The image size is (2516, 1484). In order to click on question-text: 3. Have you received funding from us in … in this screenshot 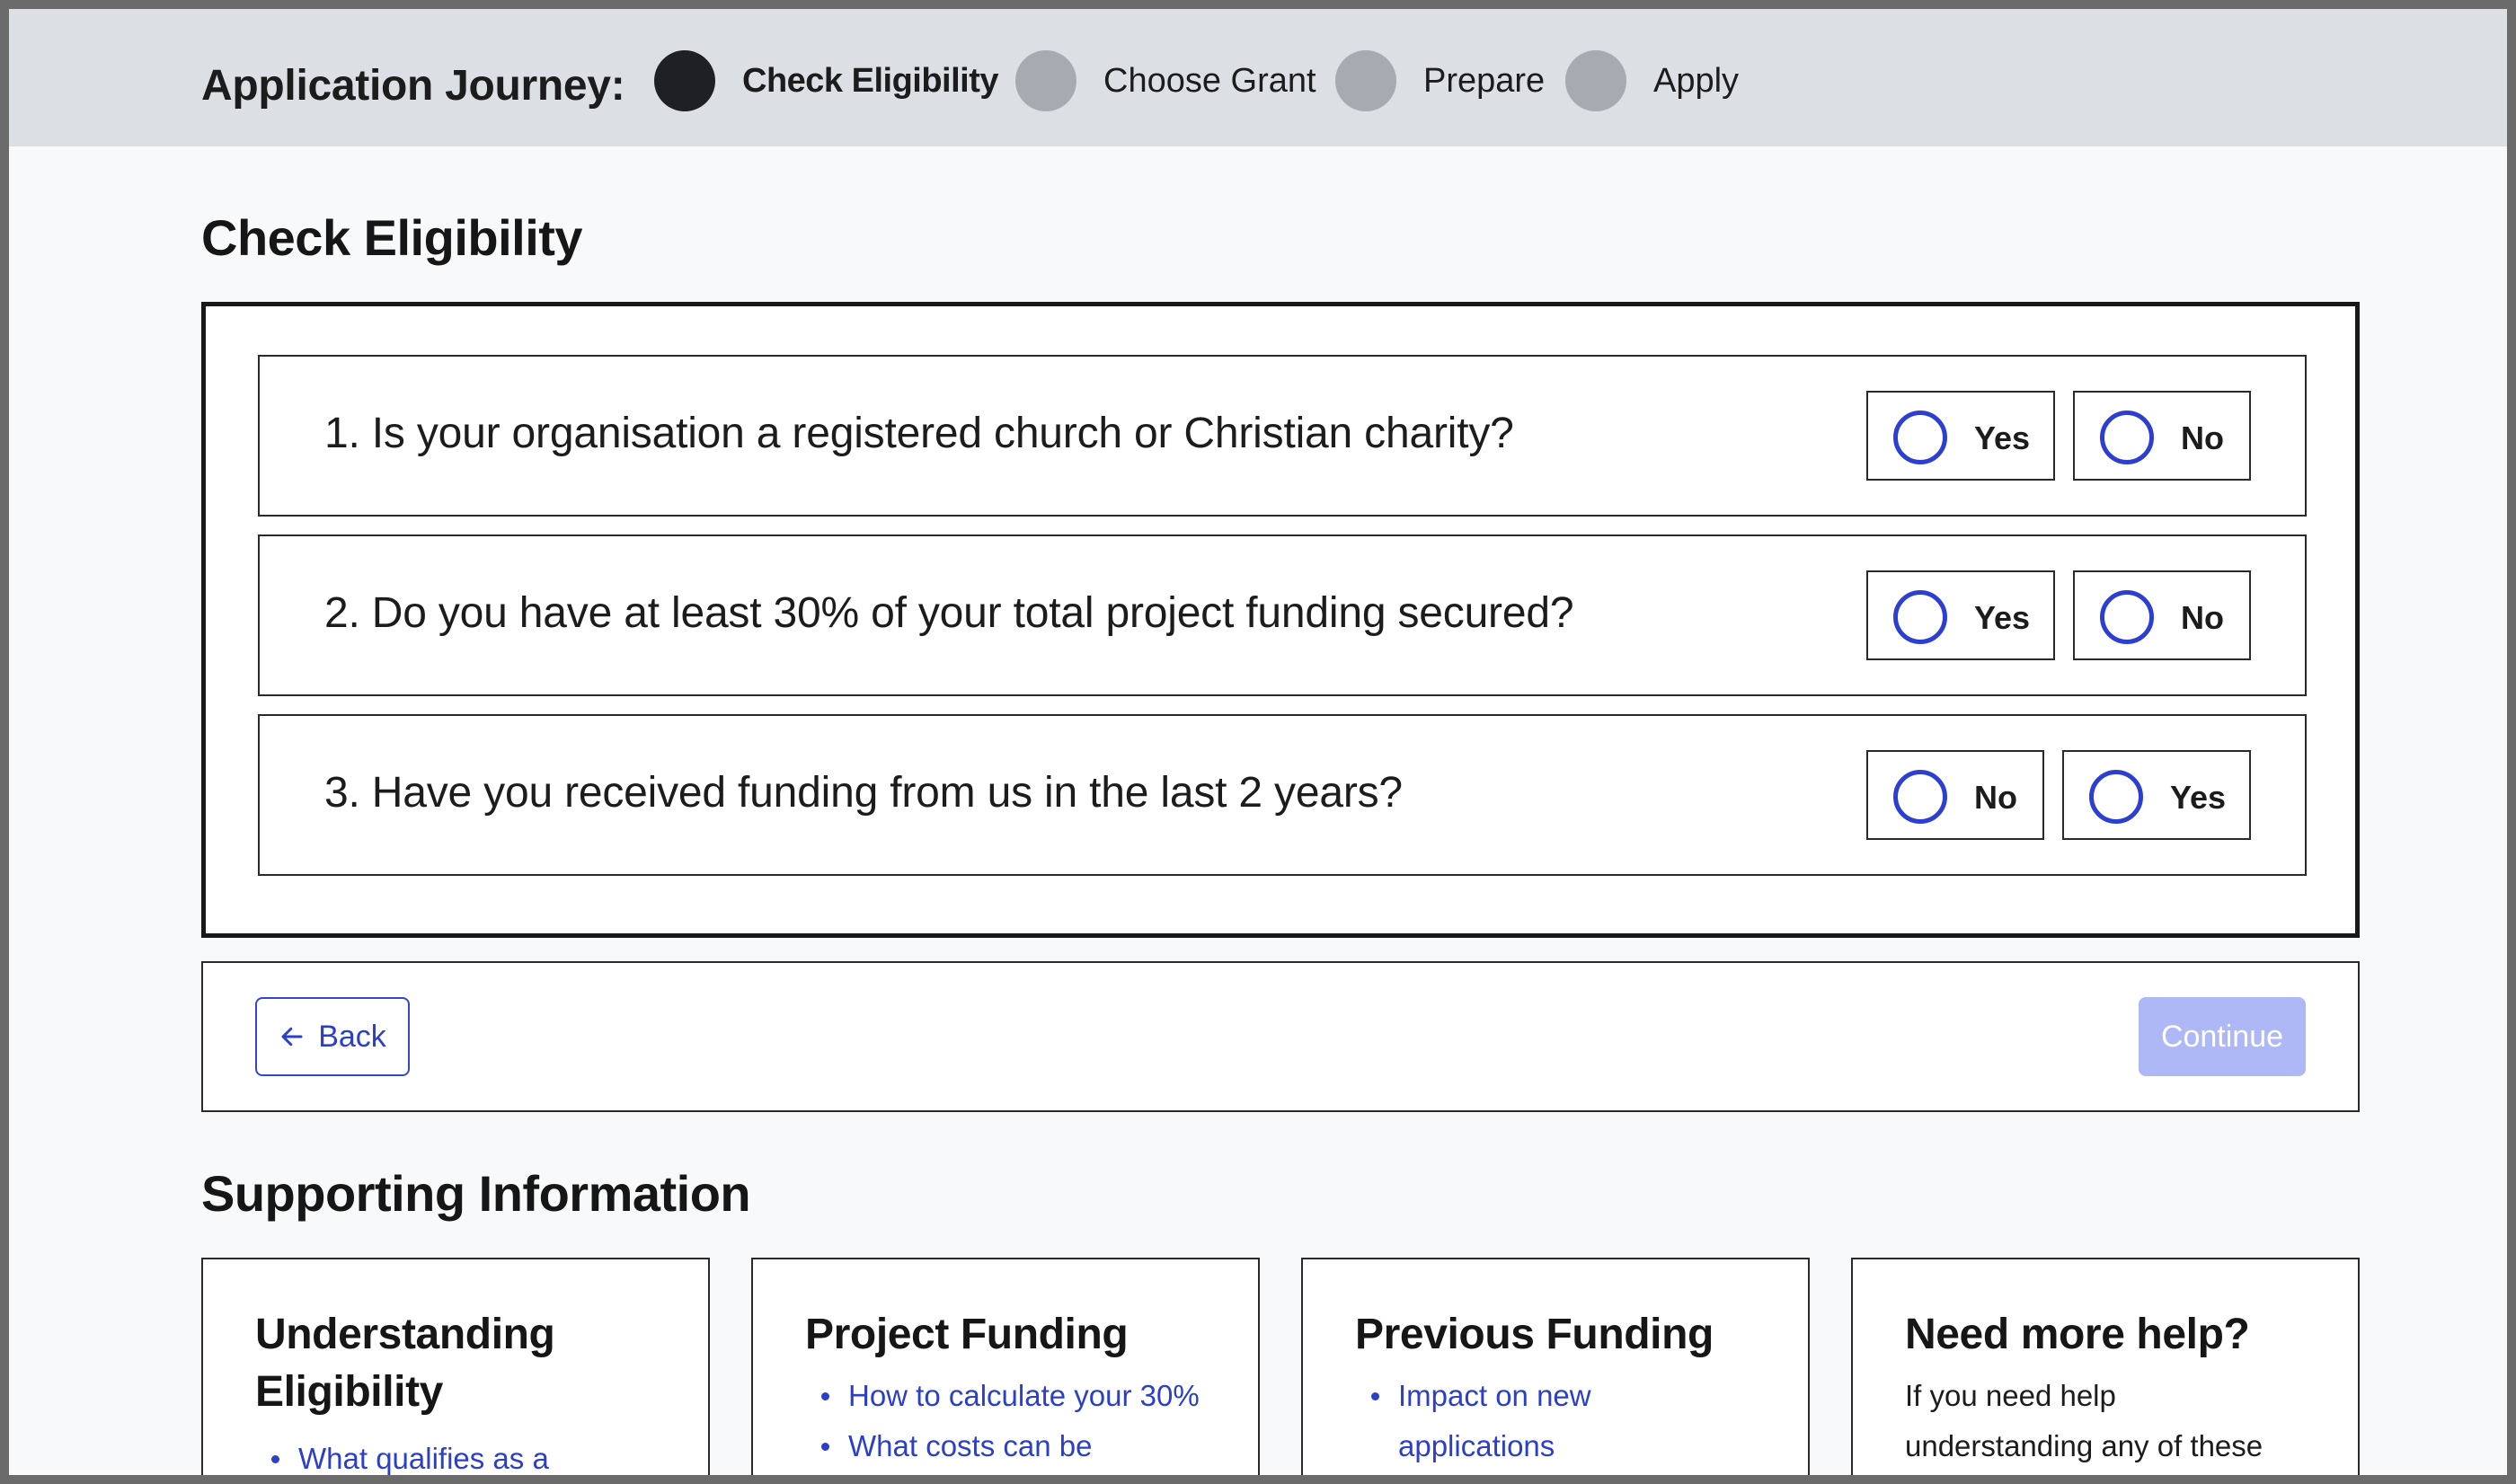, I will do `click(863, 793)`.